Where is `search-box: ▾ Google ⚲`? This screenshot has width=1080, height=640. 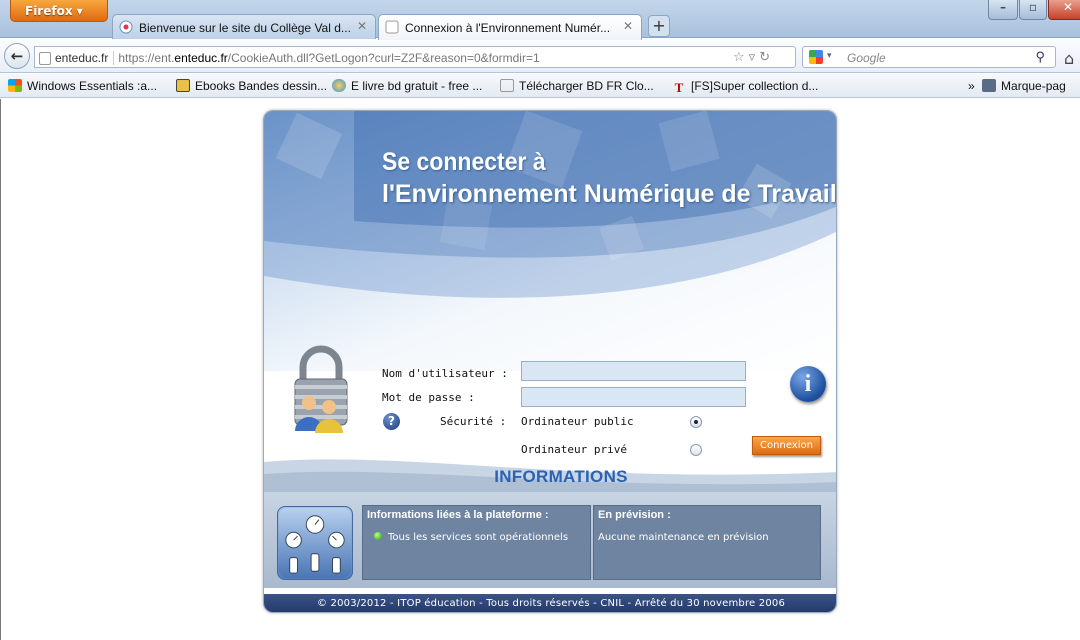 search-box: ▾ Google ⚲ is located at coordinates (929, 57).